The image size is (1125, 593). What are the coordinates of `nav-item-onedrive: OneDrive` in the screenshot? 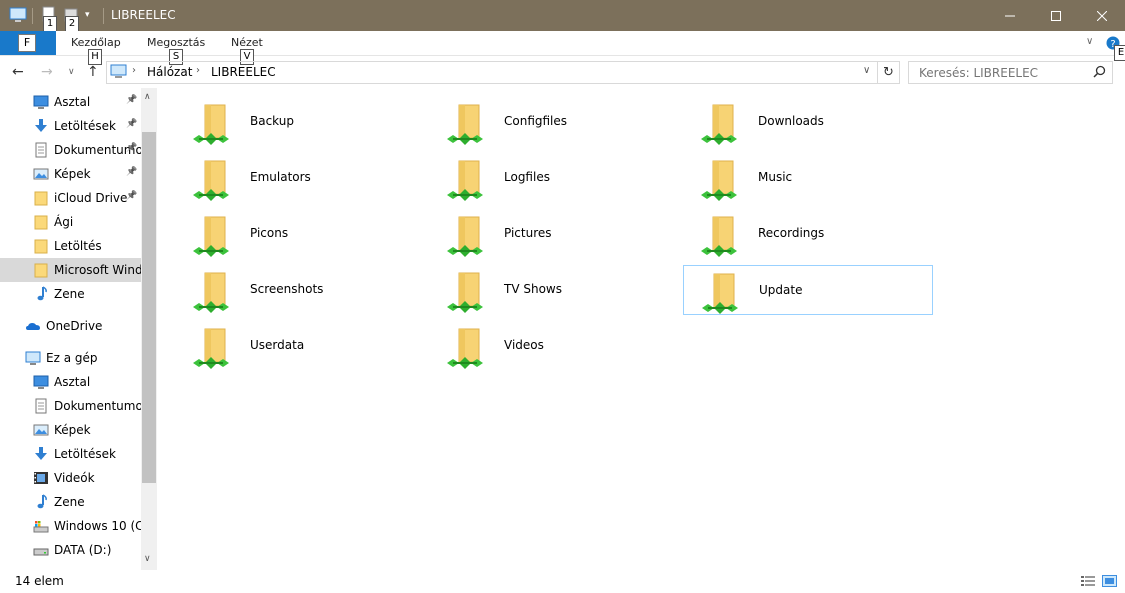 It's located at (70, 326).